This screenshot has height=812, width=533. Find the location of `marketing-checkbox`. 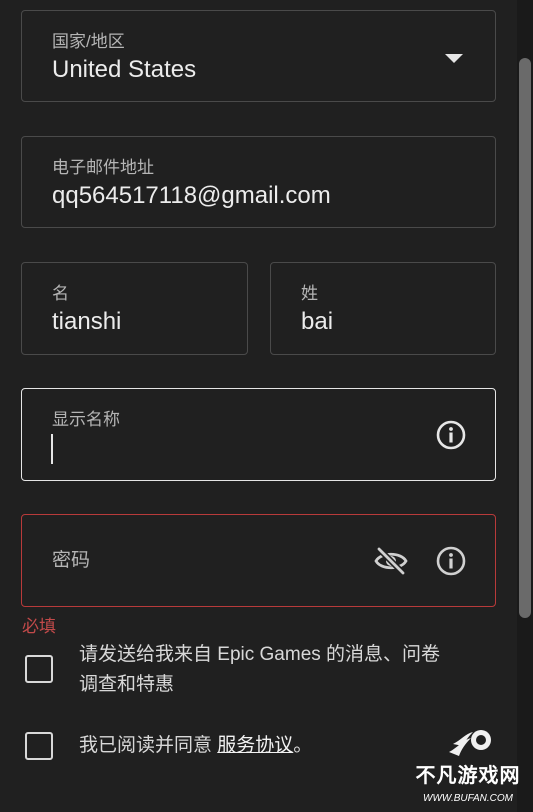

marketing-checkbox is located at coordinates (39, 669).